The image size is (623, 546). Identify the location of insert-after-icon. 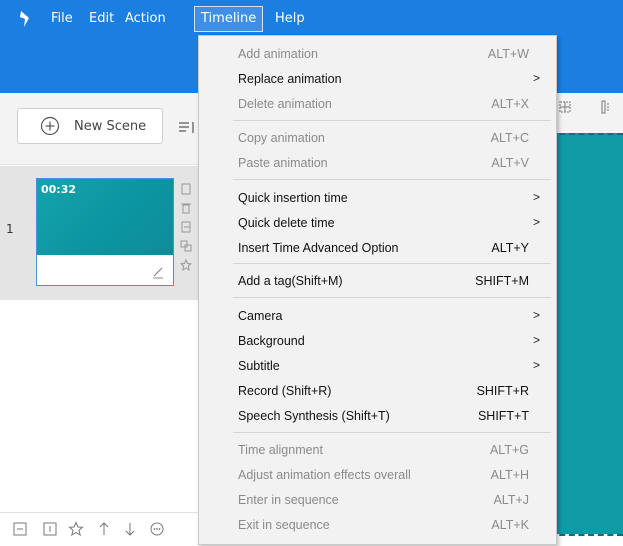
(50, 529).